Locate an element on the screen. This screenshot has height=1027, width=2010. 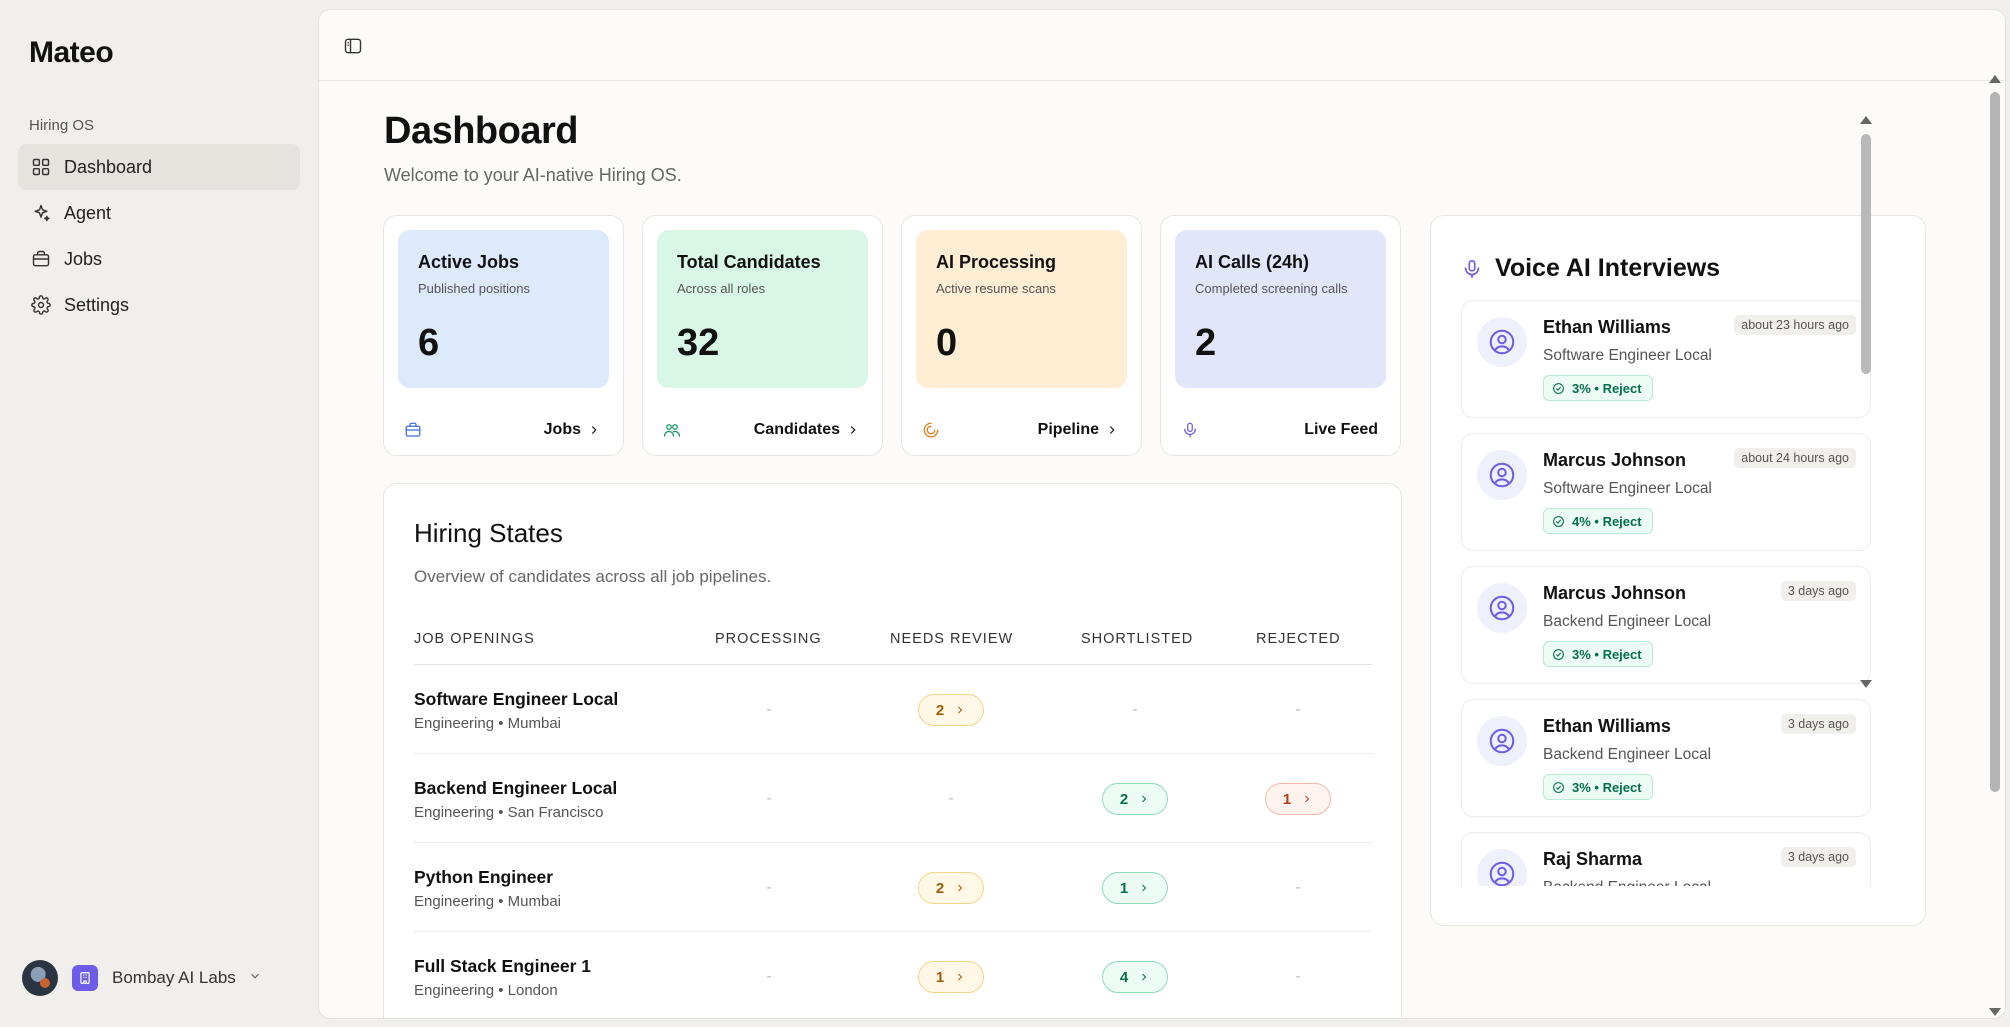
page-subtitle: Welcome to your AI-native Hiring OS. is located at coordinates (533, 175).